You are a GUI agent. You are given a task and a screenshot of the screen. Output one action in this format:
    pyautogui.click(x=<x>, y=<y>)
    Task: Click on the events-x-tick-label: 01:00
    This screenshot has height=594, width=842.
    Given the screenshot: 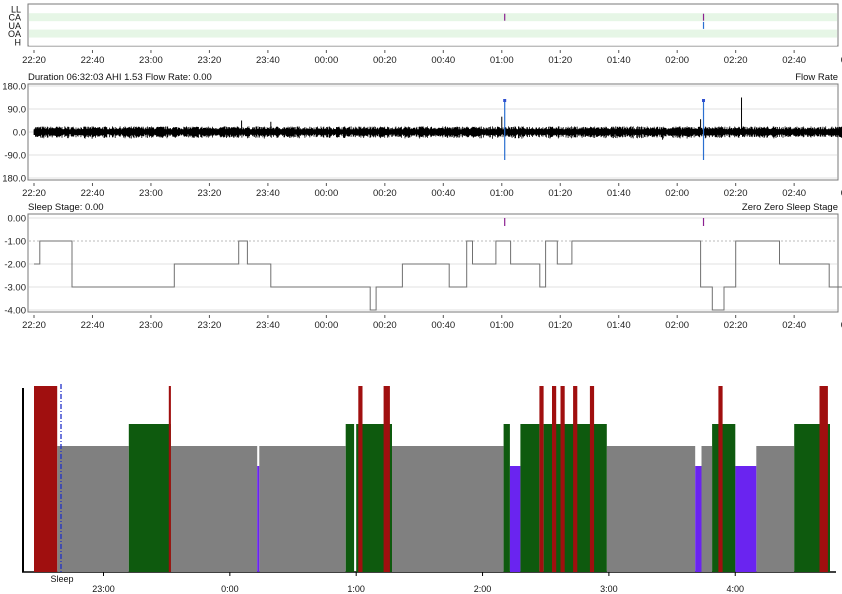 What is the action you would take?
    pyautogui.click(x=502, y=60)
    